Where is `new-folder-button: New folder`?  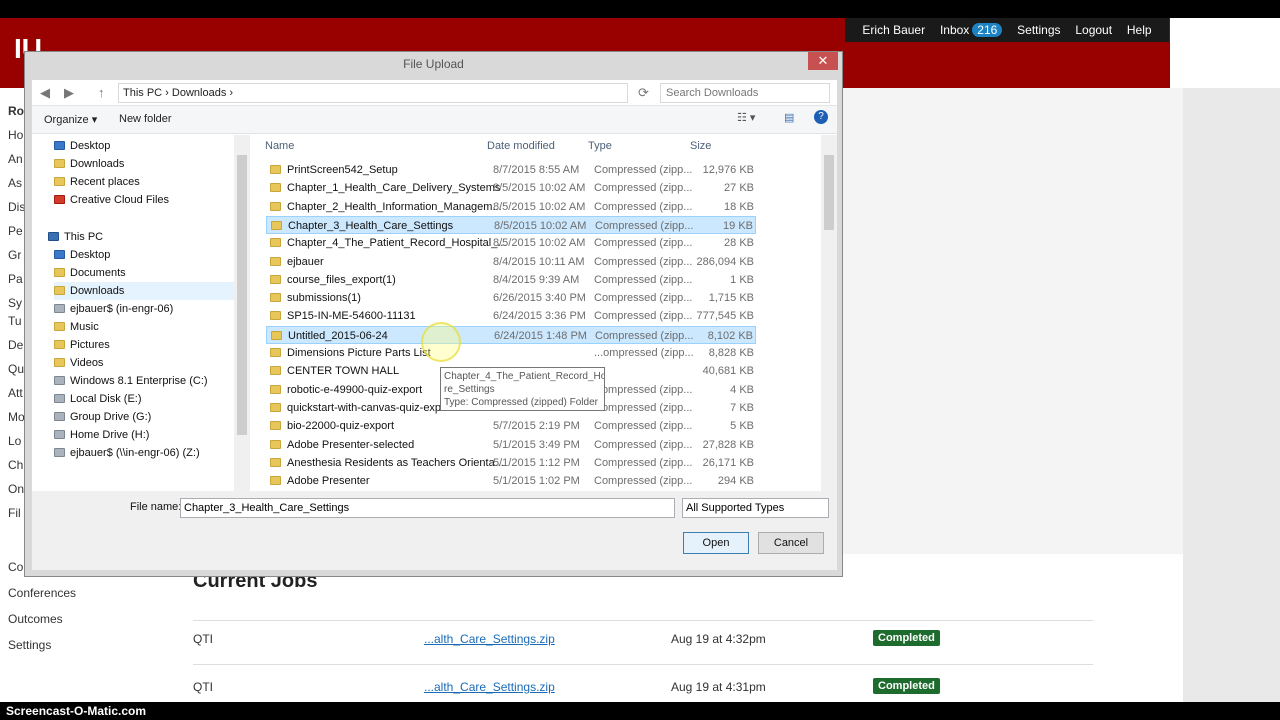 new-folder-button: New folder is located at coordinates (145, 119).